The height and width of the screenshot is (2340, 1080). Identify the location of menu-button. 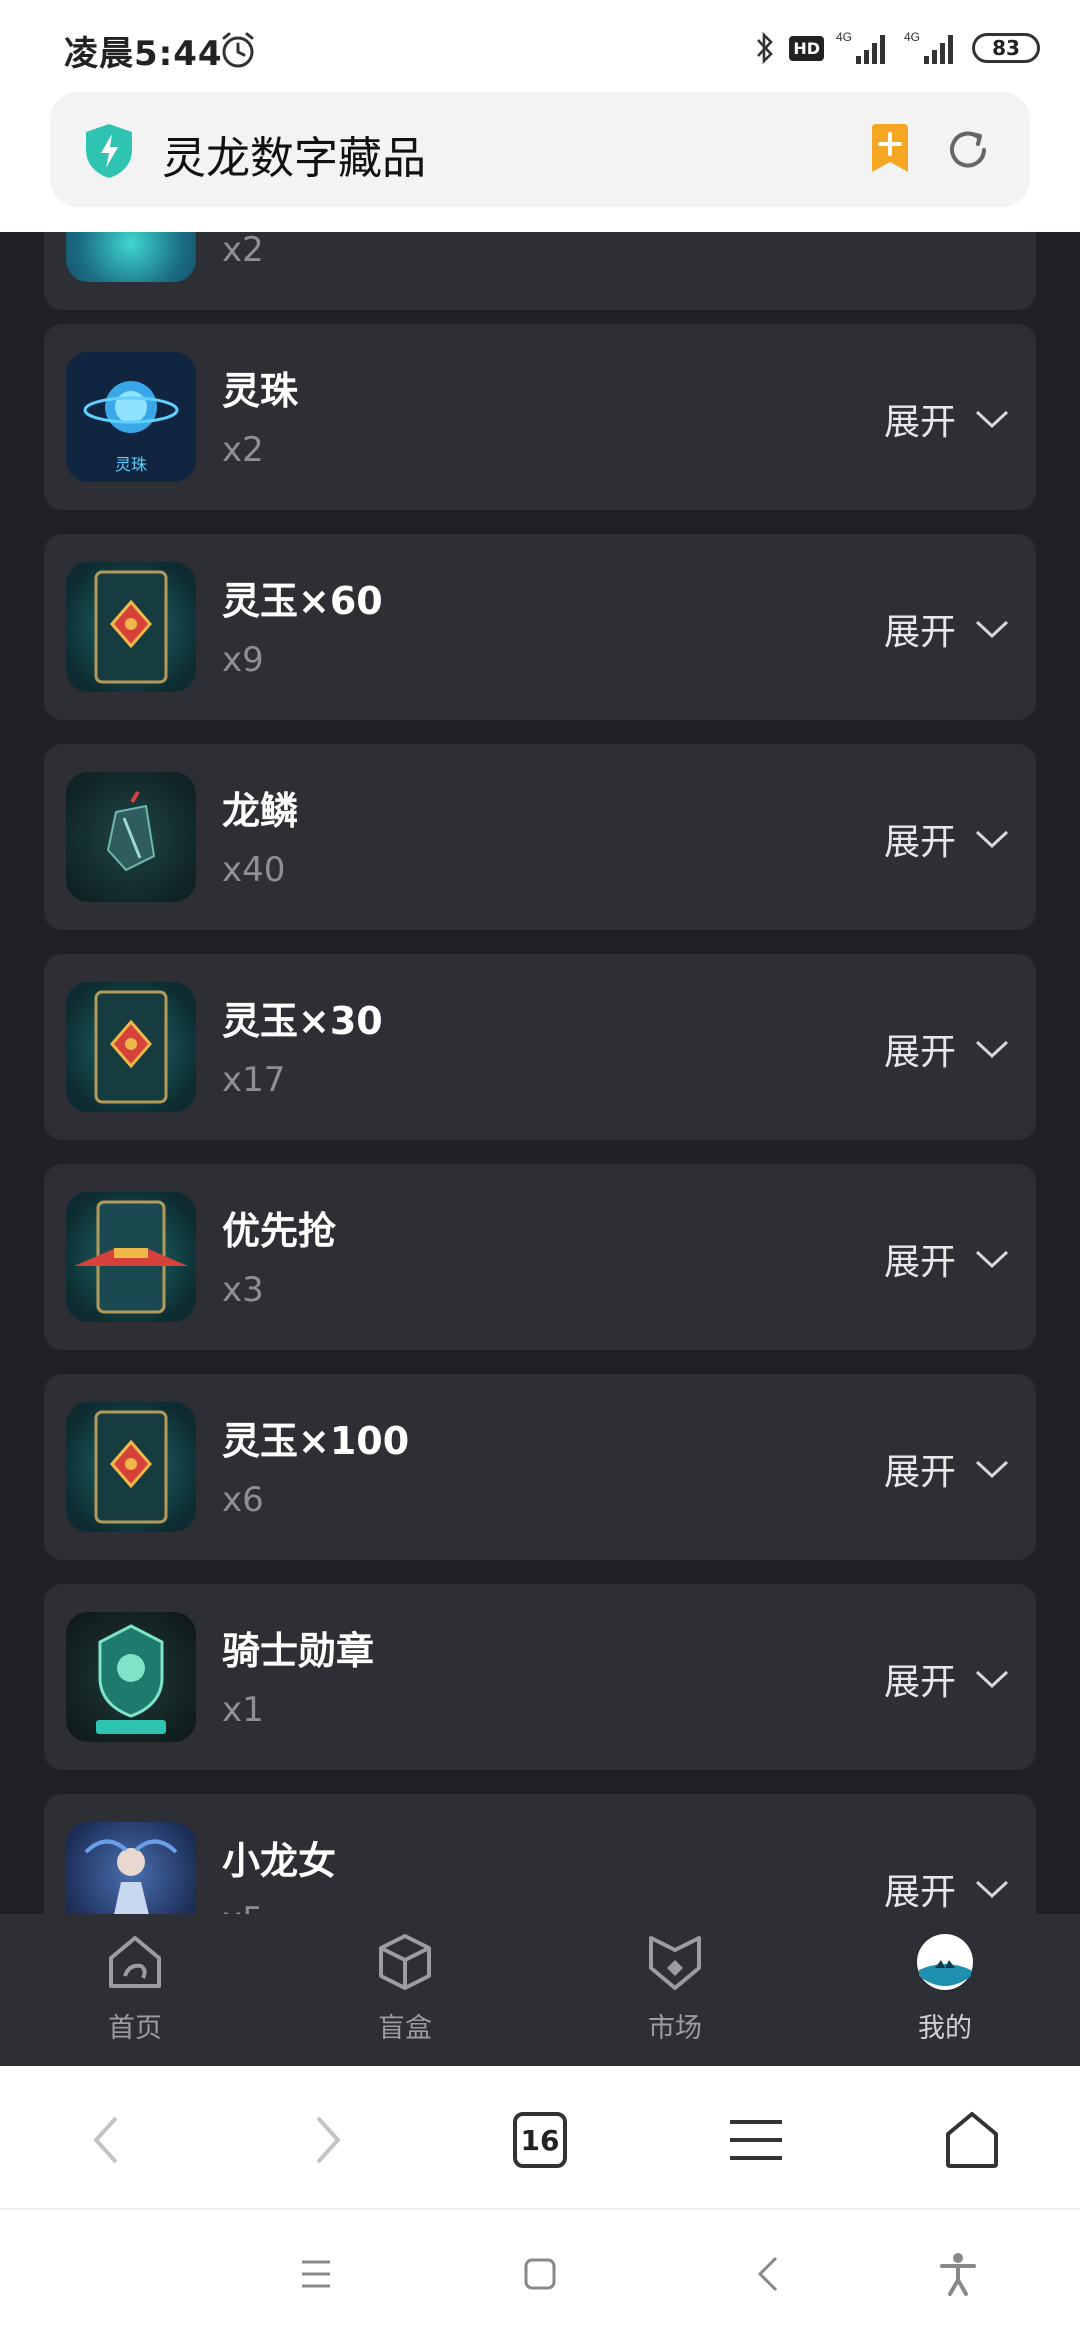
(756, 2140).